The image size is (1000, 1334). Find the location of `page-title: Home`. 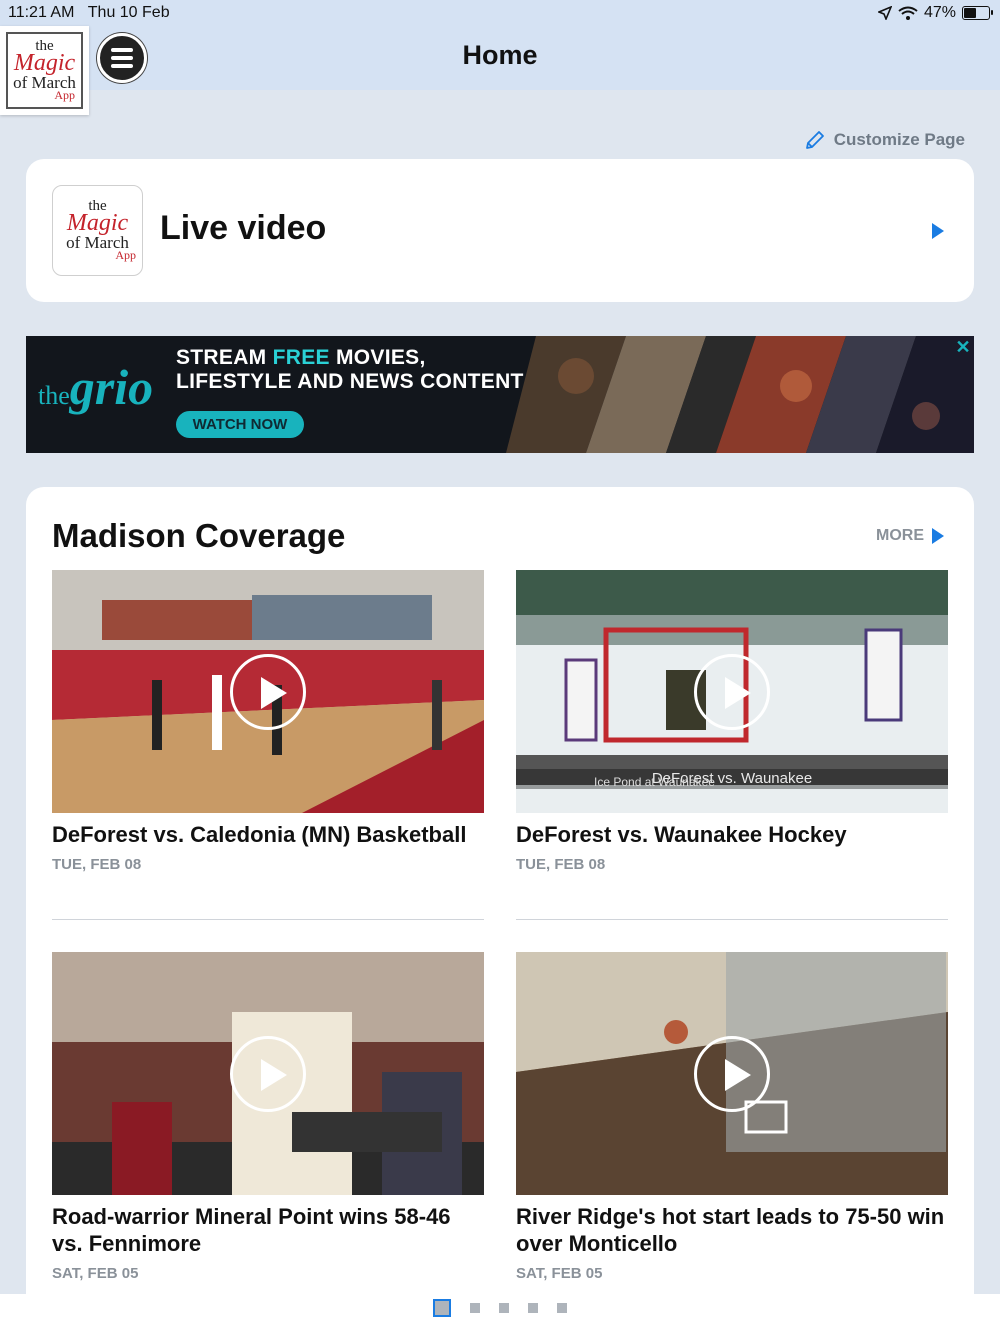

page-title: Home is located at coordinates (500, 55).